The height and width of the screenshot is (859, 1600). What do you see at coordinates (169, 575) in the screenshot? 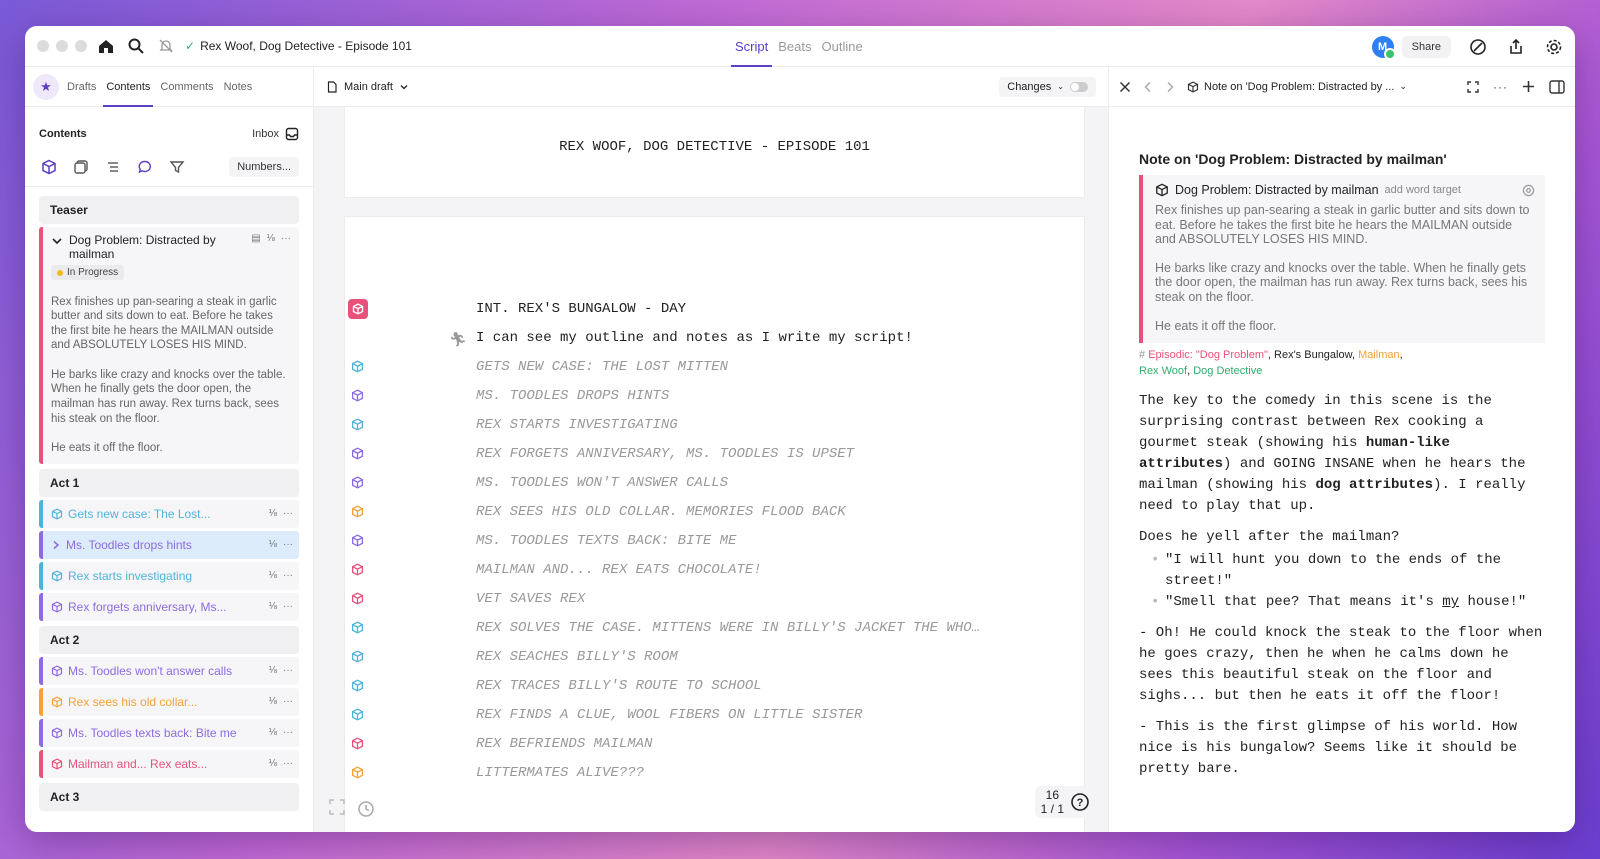
I see `scene-row: Rex starts investigating ⅛ ···` at bounding box center [169, 575].